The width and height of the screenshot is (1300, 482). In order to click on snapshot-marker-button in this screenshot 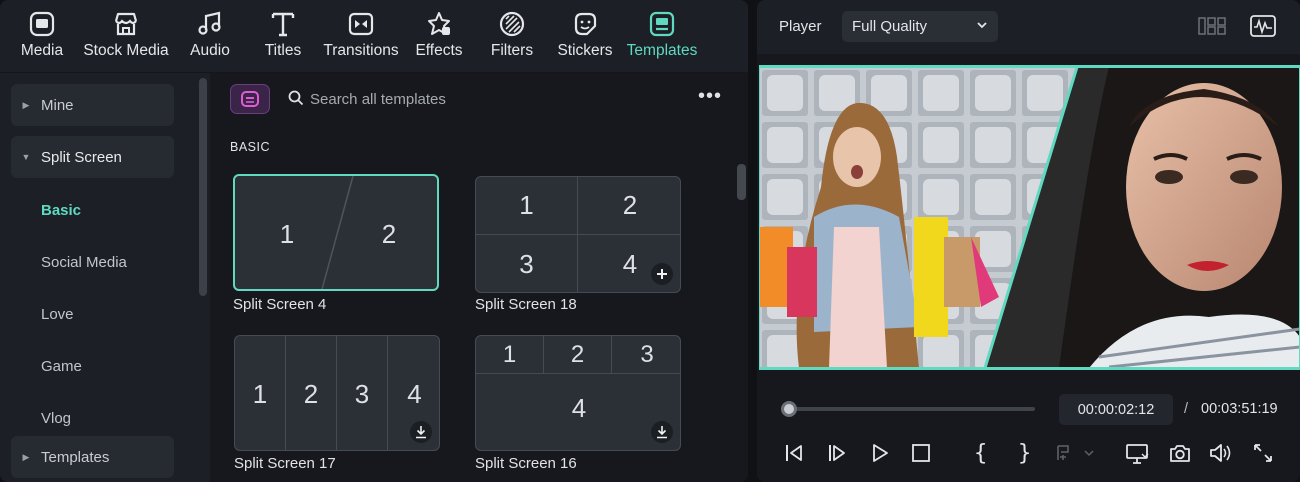, I will do `click(1075, 453)`.